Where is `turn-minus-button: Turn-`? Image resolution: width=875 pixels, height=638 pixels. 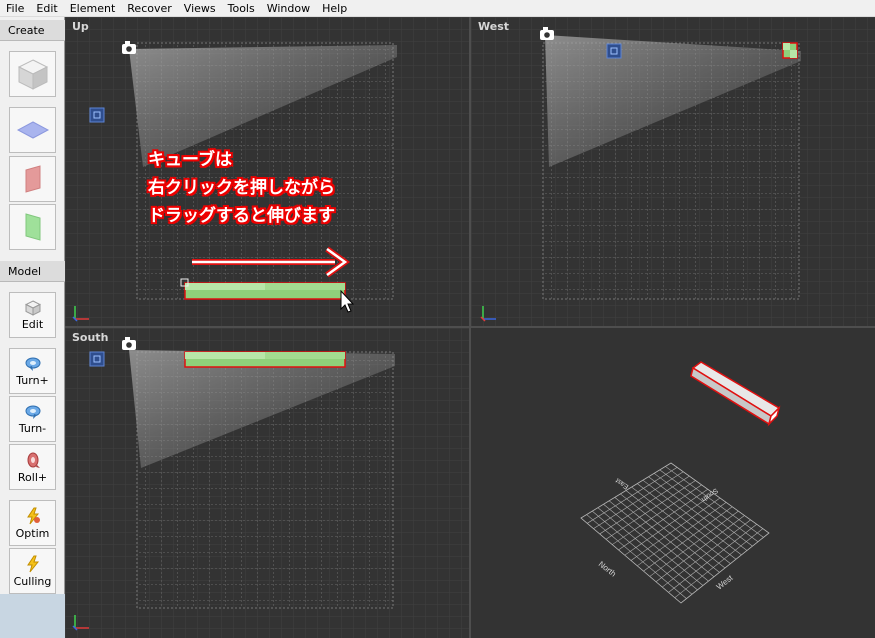
turn-minus-button: Turn- is located at coordinates (32, 419).